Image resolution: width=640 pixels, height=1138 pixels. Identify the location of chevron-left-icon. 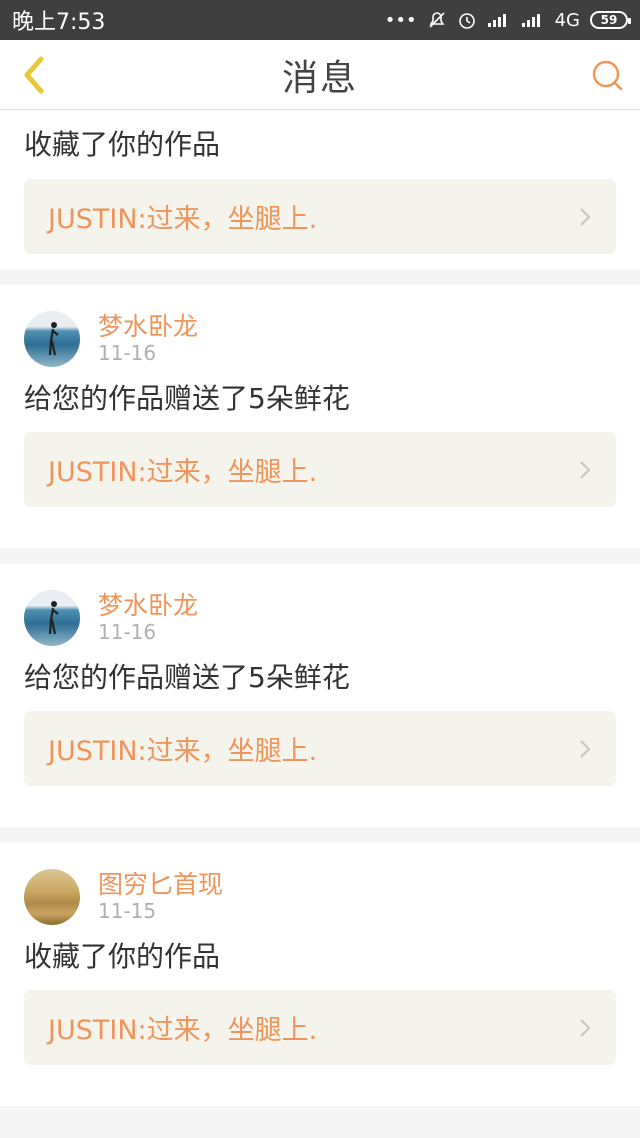
(34, 75).